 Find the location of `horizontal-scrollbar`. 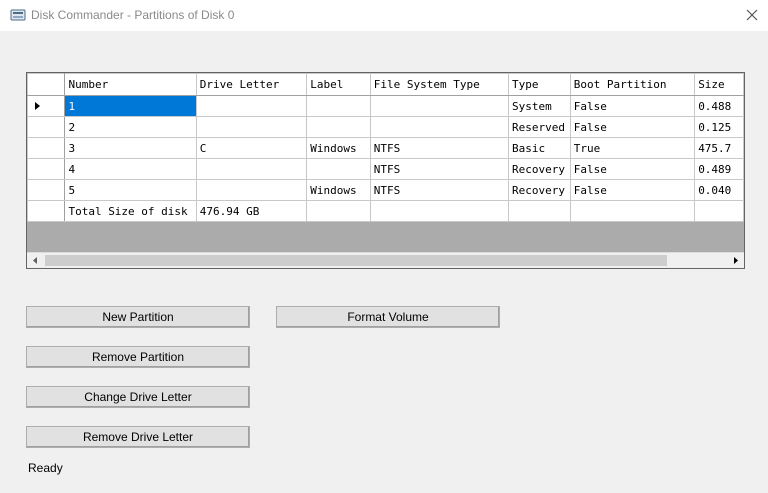

horizontal-scrollbar is located at coordinates (385, 260).